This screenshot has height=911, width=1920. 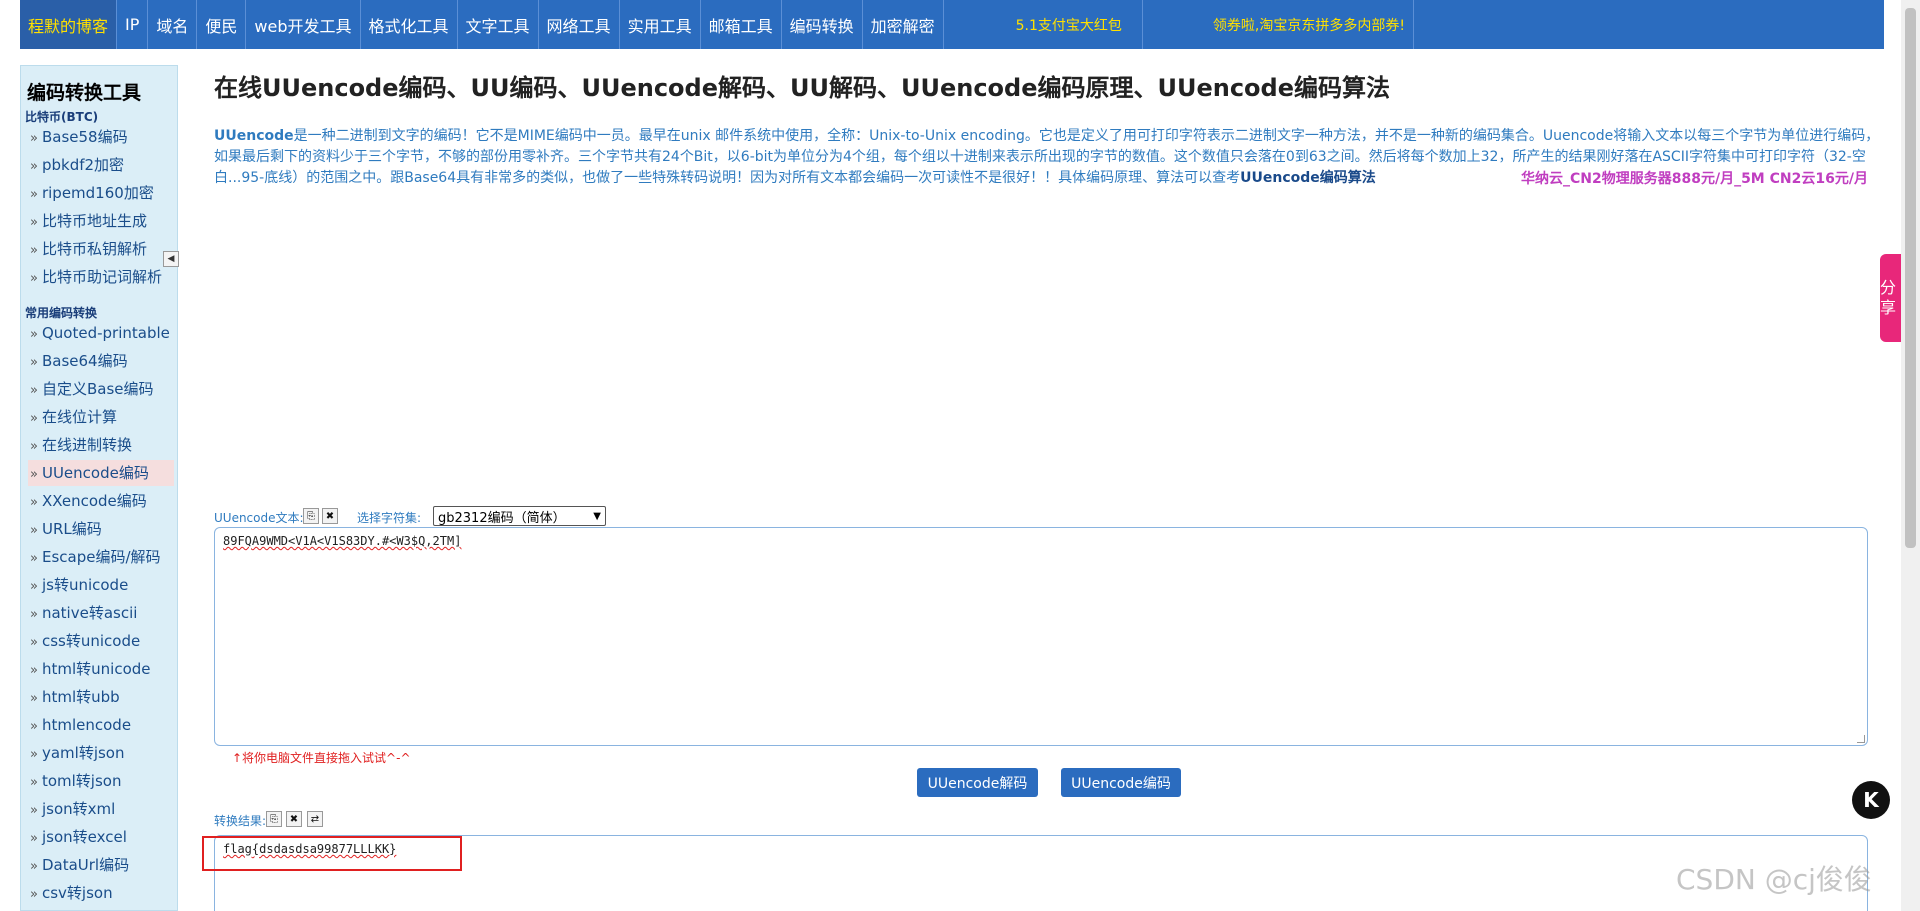 I want to click on decode-button: UUencode解码, so click(x=977, y=782).